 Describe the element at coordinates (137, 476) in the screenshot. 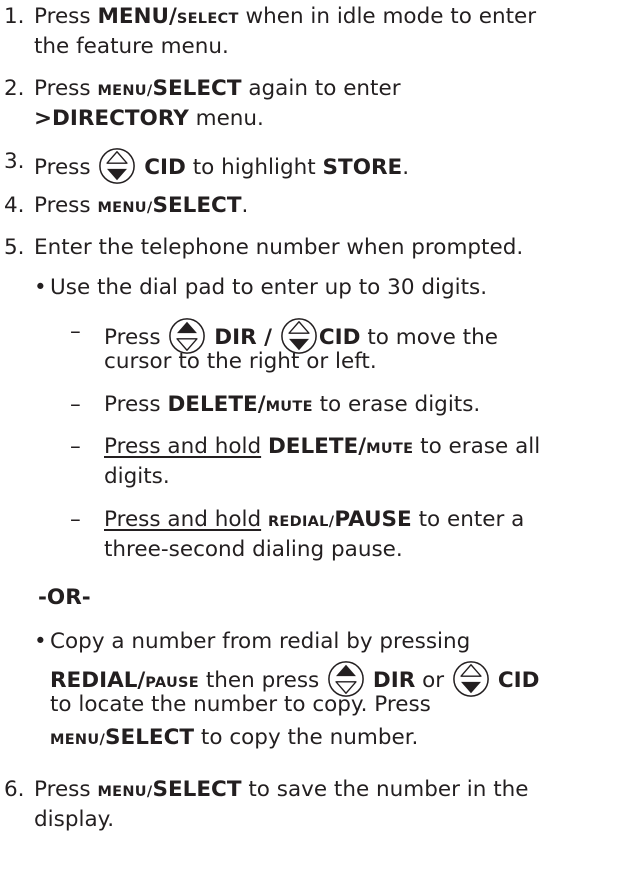

I see `step-text: digits.` at that location.